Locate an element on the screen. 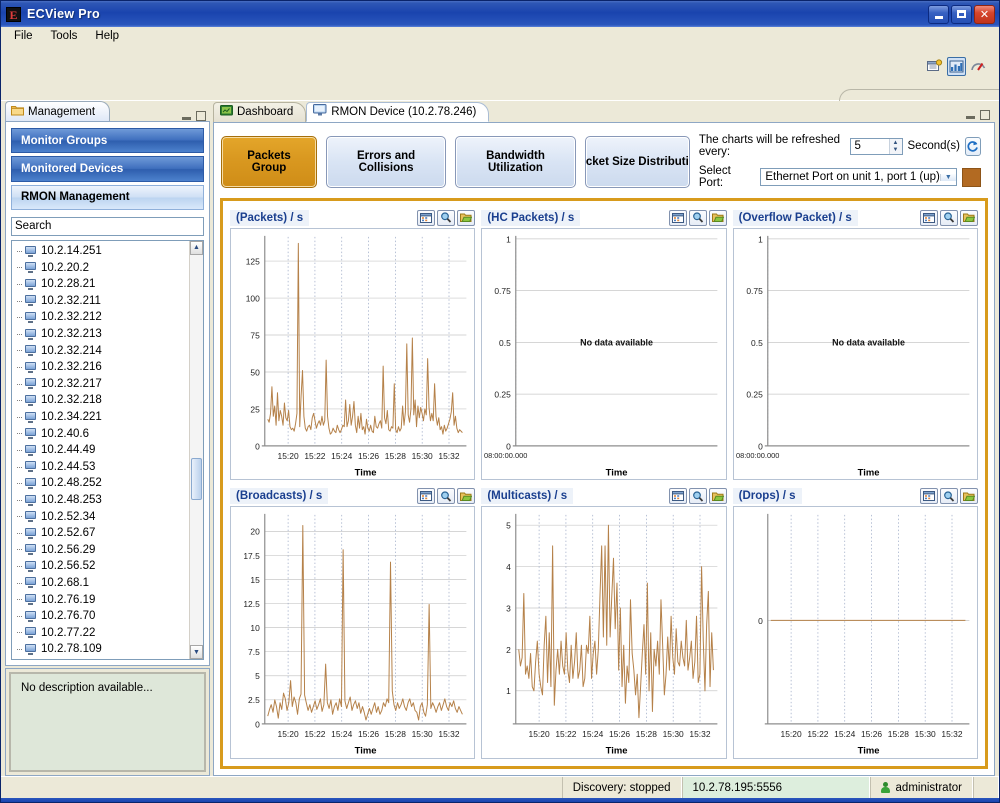 This screenshot has width=1000, height=803. tree-item-device: 10.2.56.29 is located at coordinates (102, 549).